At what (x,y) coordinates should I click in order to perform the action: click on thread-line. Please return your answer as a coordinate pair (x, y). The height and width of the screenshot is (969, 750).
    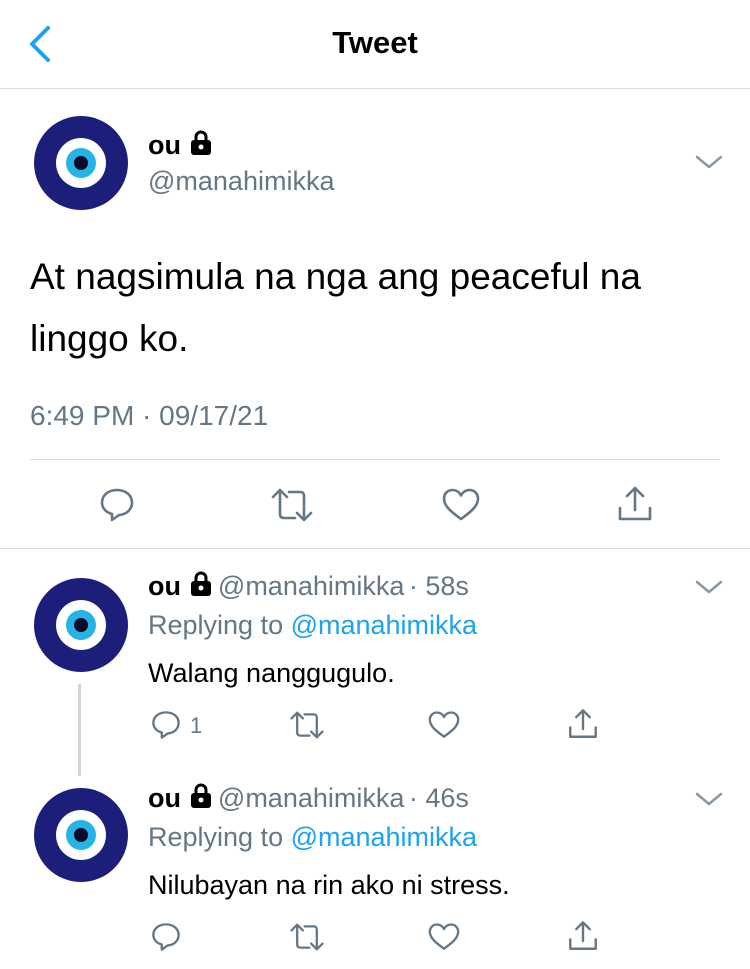
    Looking at the image, I should click on (79, 730).